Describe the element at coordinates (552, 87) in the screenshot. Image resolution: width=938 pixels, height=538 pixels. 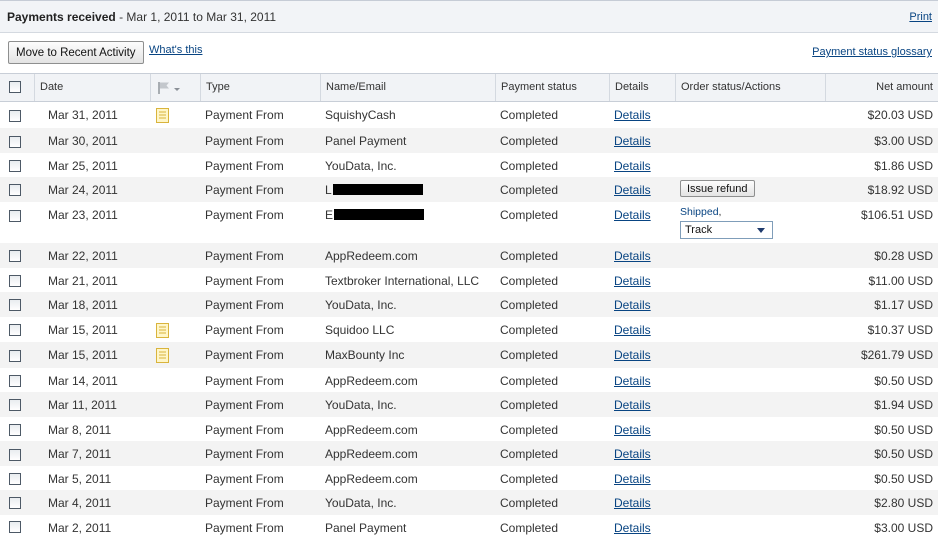
I see `column-payment-status: Payment status` at that location.